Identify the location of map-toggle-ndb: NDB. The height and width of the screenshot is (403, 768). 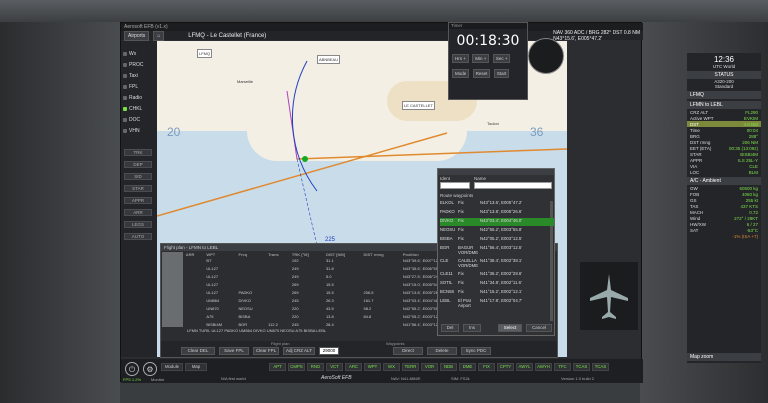
(448, 367).